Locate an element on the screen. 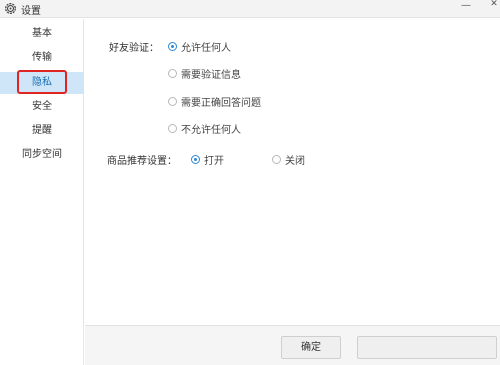  radio-allow-anyone: 允许任何人 is located at coordinates (199, 46).